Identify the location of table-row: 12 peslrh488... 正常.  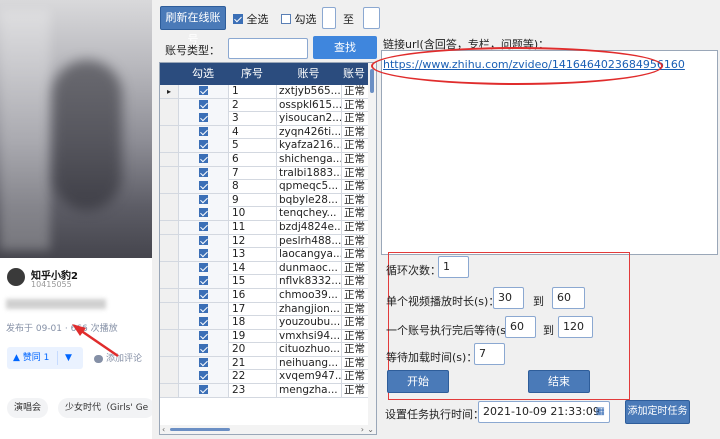
(265, 241).